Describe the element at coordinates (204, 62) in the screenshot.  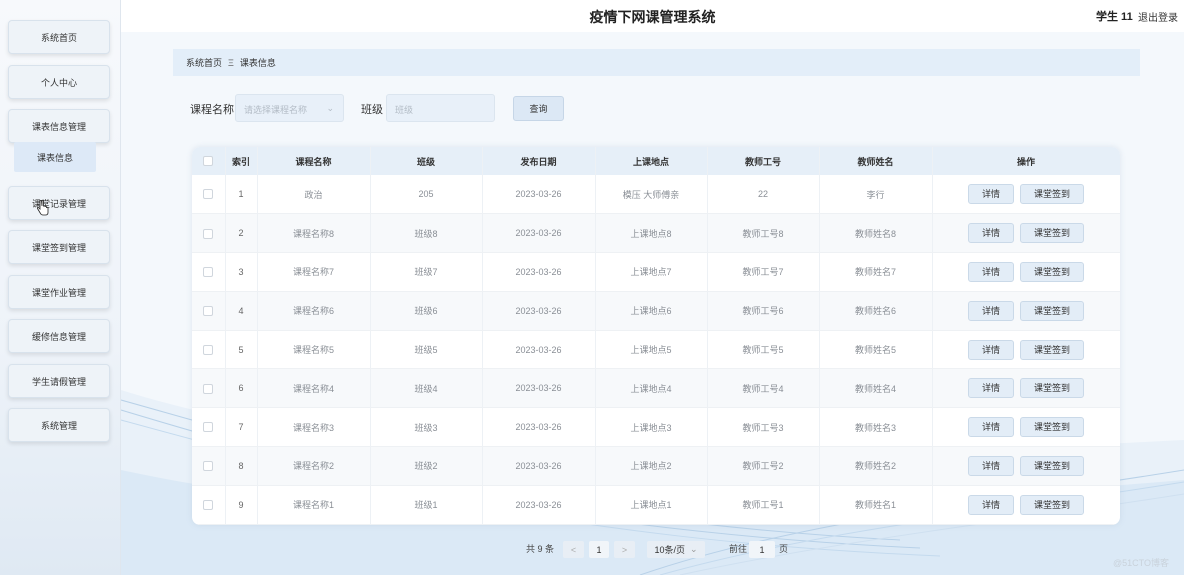
I see `breadcrumb-home: 系统首页` at that location.